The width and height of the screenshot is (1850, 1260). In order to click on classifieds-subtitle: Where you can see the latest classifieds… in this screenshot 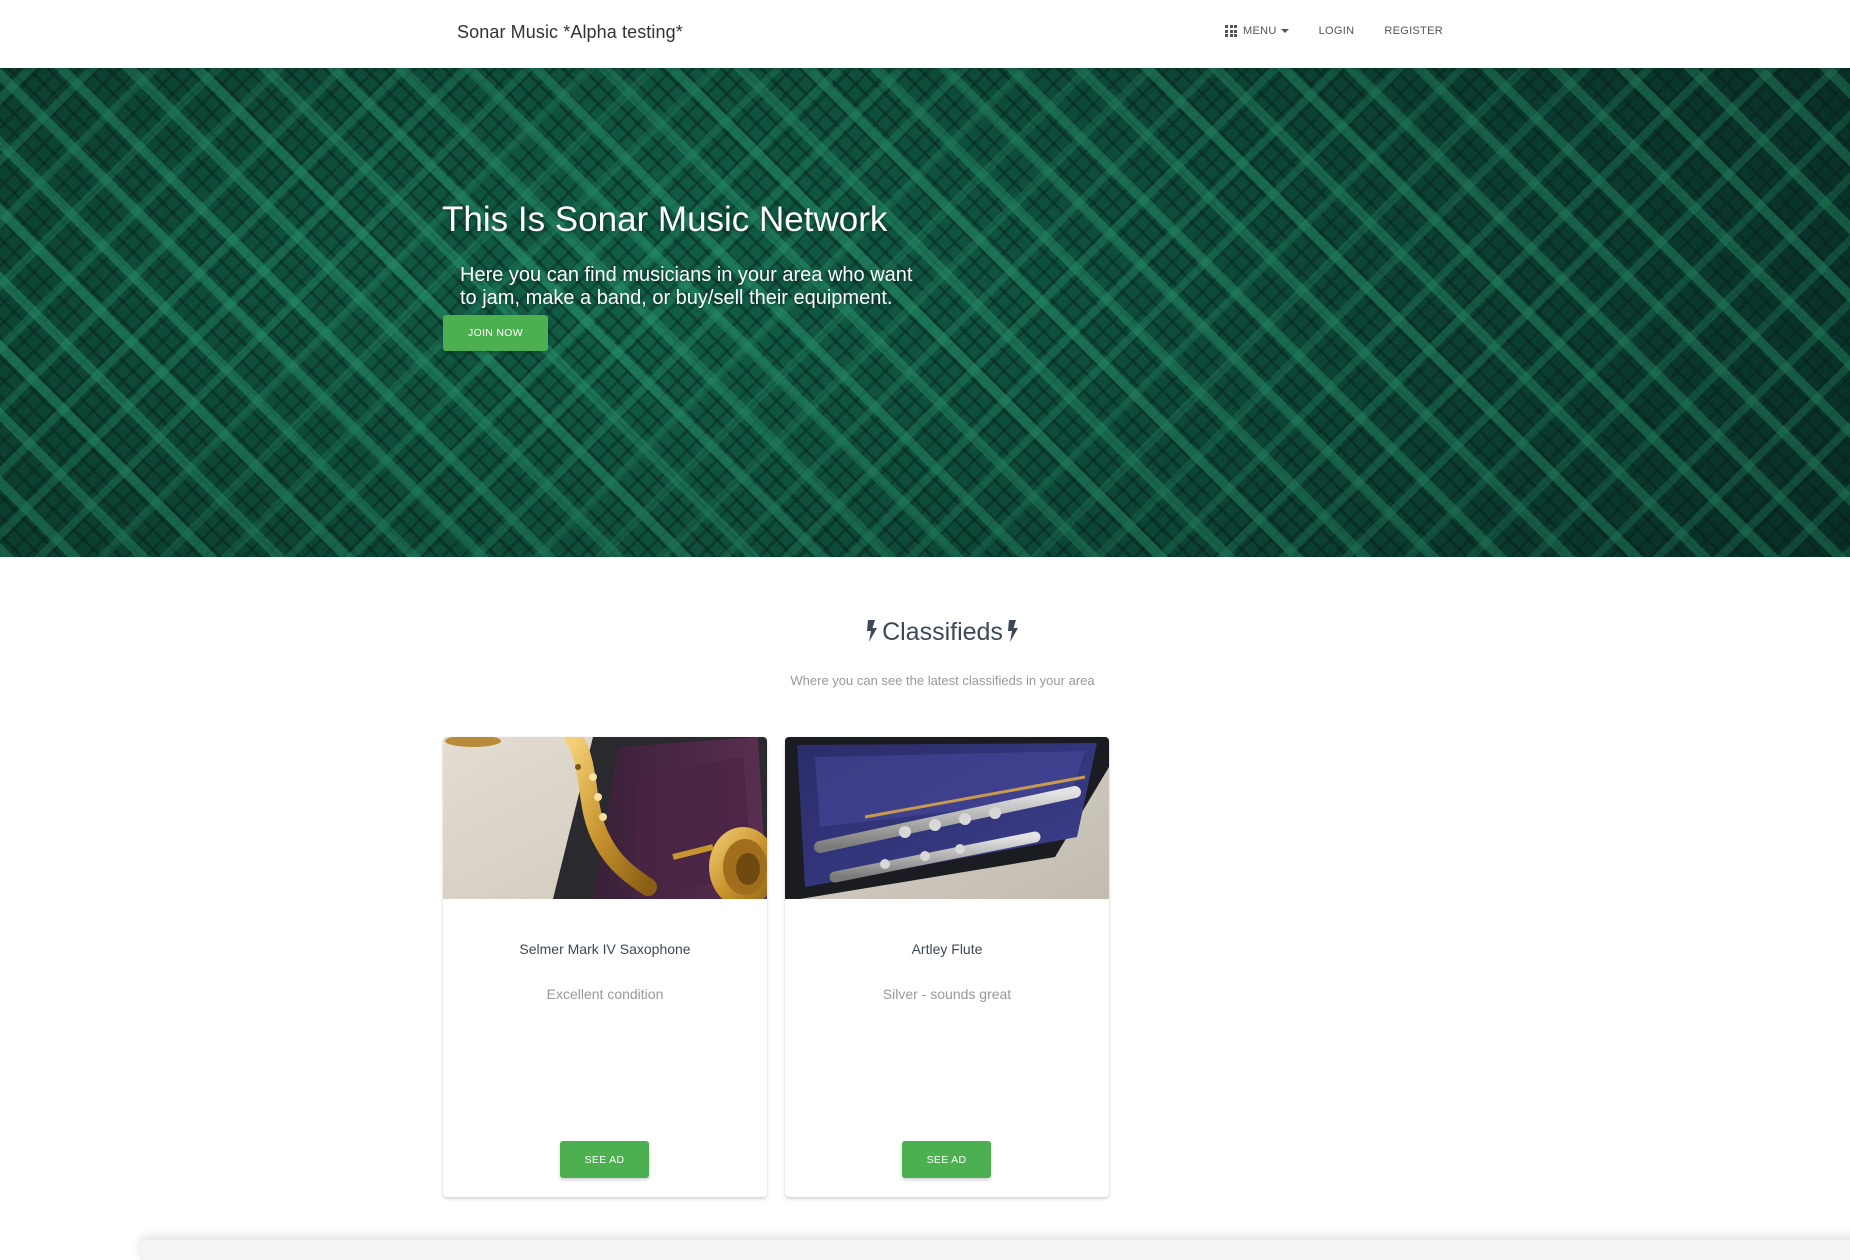, I will do `click(942, 680)`.